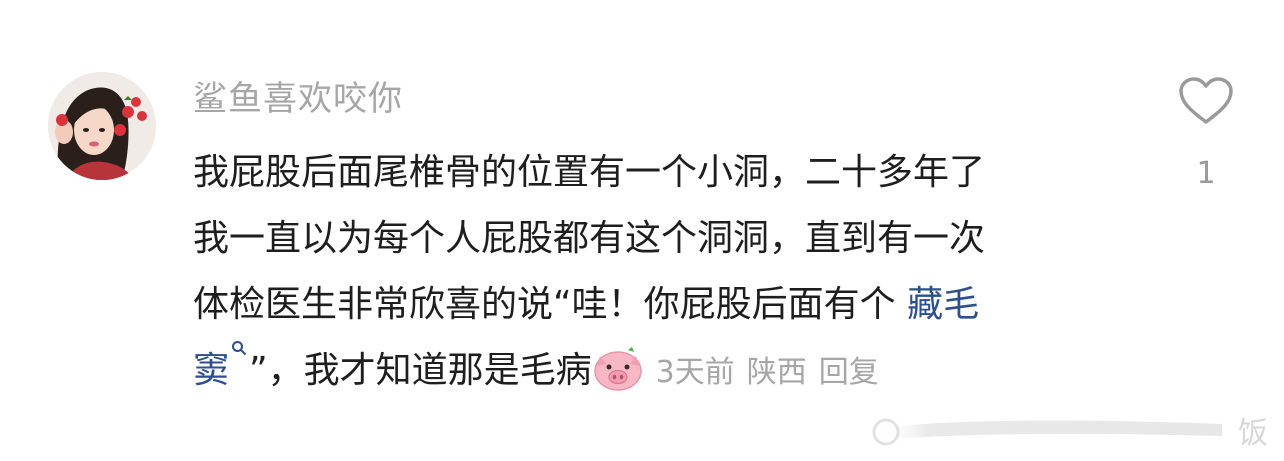 The height and width of the screenshot is (461, 1284). Describe the element at coordinates (1206, 101) in the screenshot. I see `heart-outline-icon` at that location.